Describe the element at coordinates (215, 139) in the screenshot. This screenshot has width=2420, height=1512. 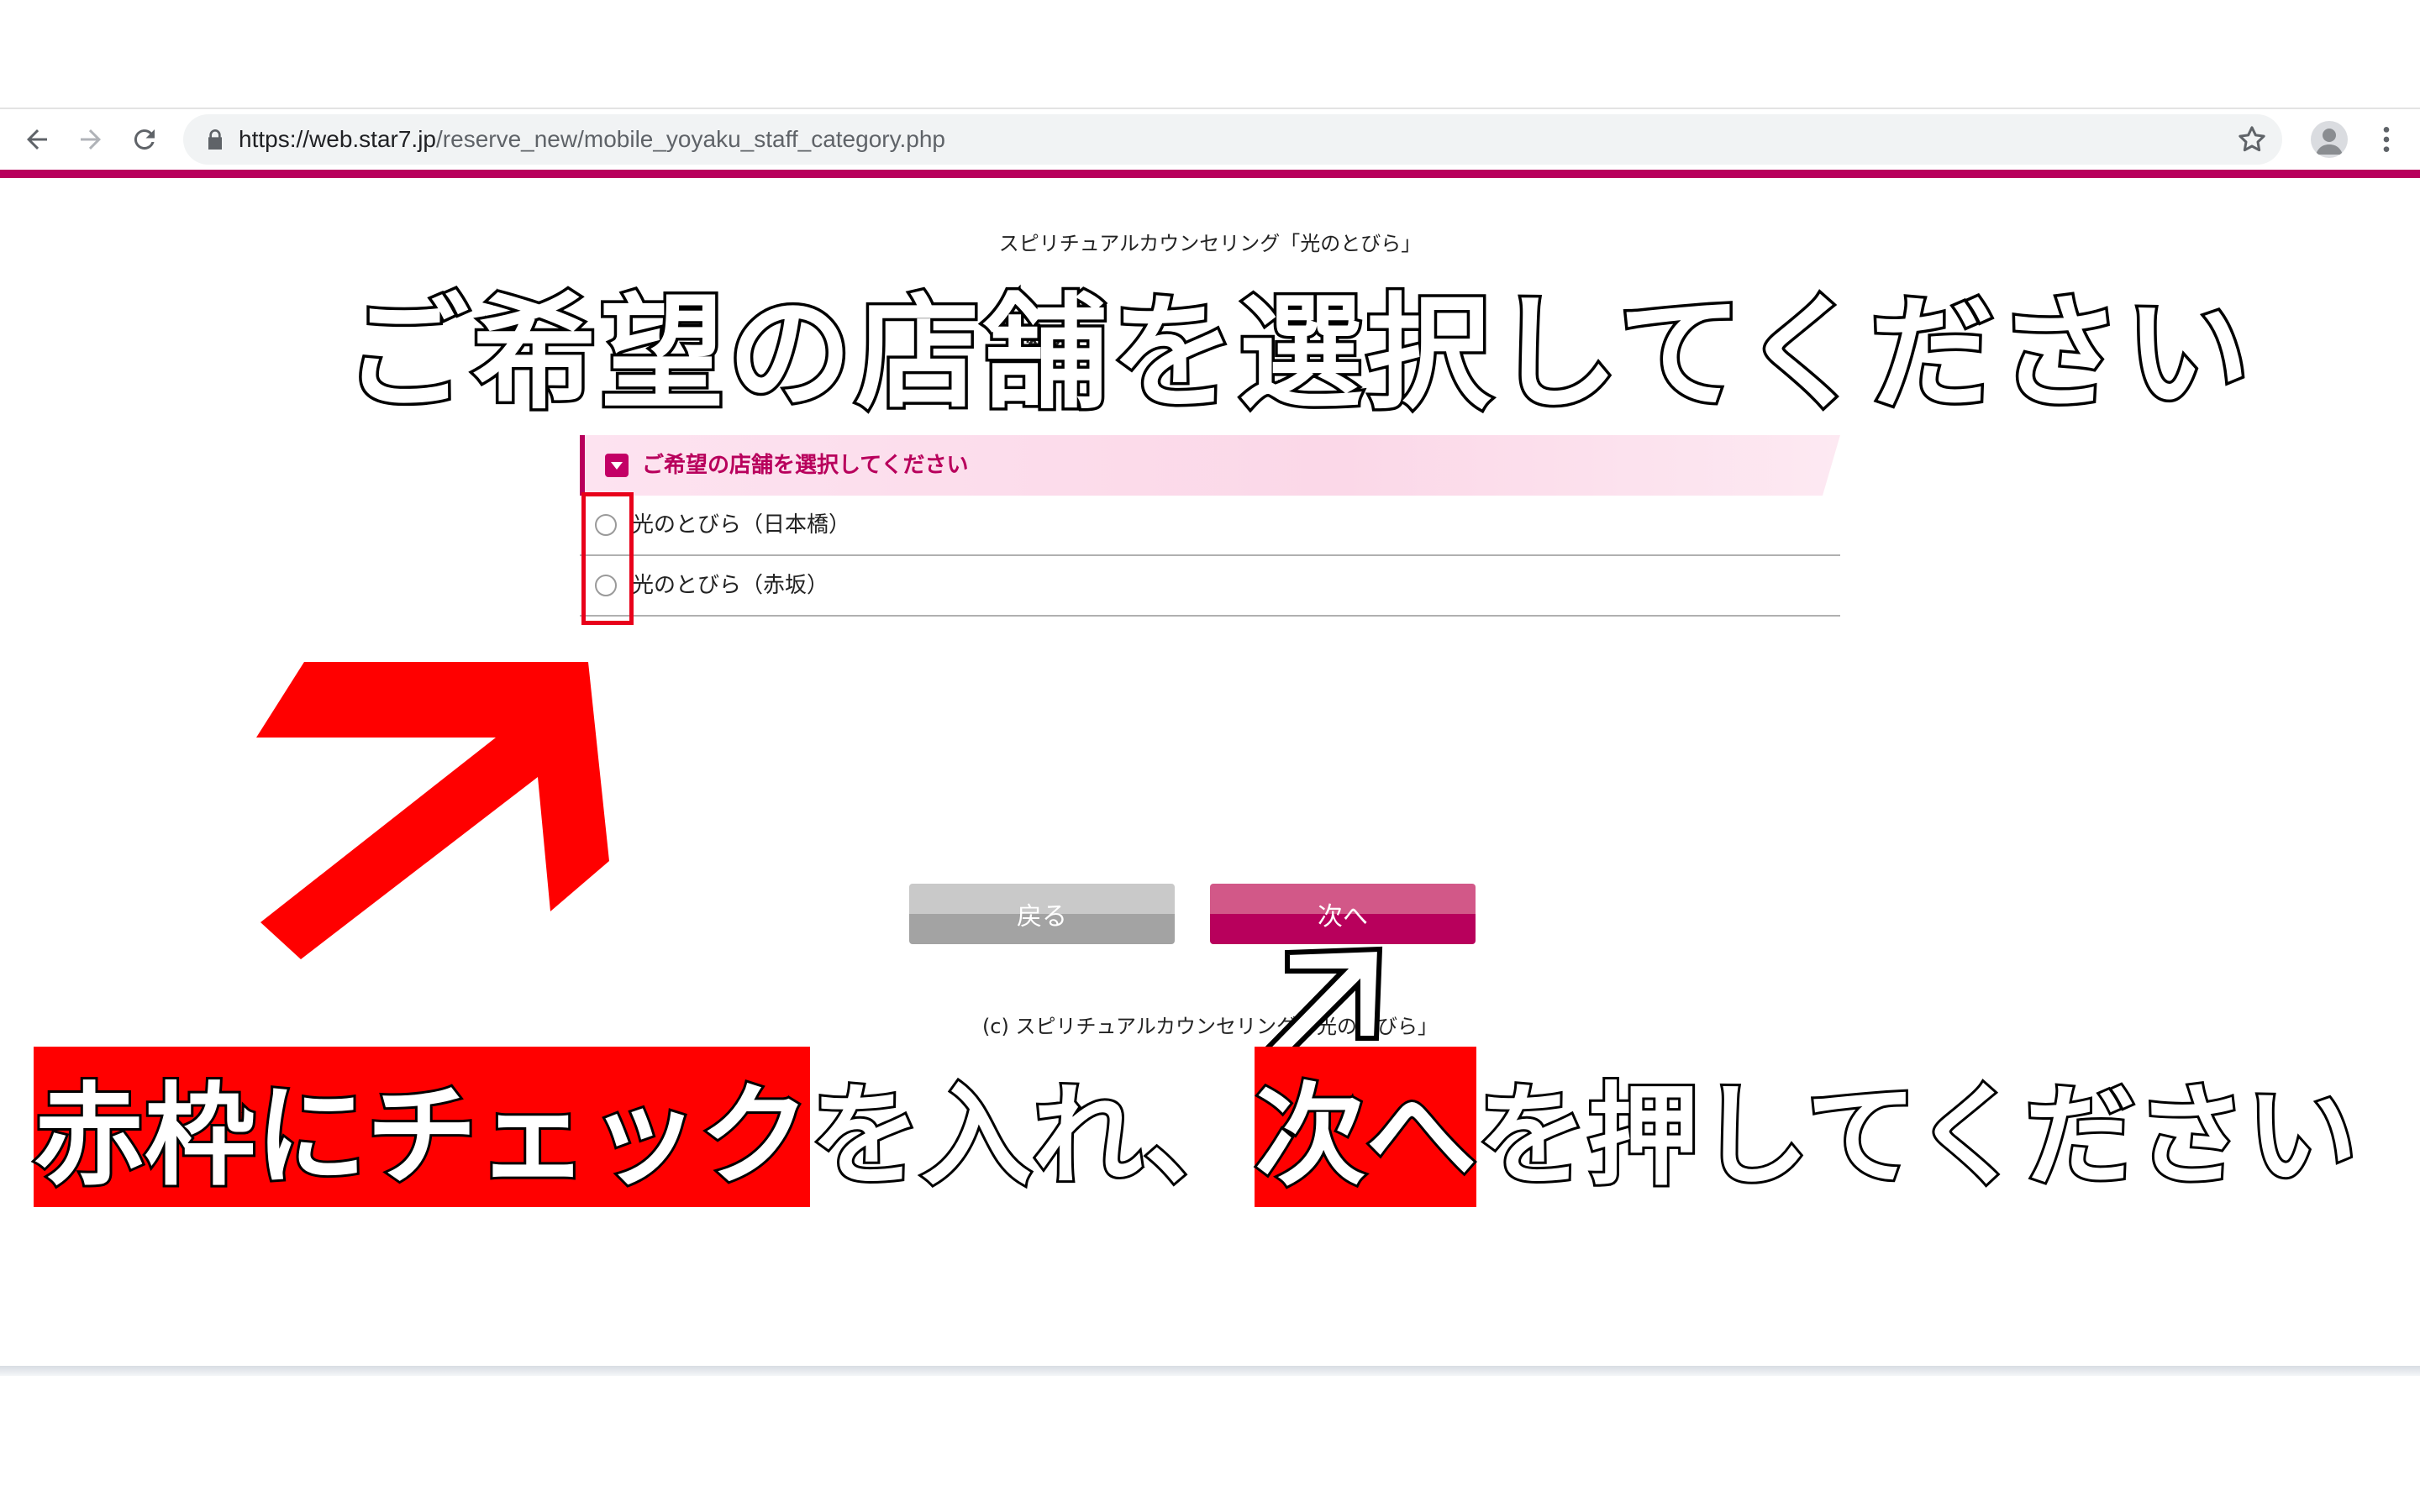
I see `lock-icon` at that location.